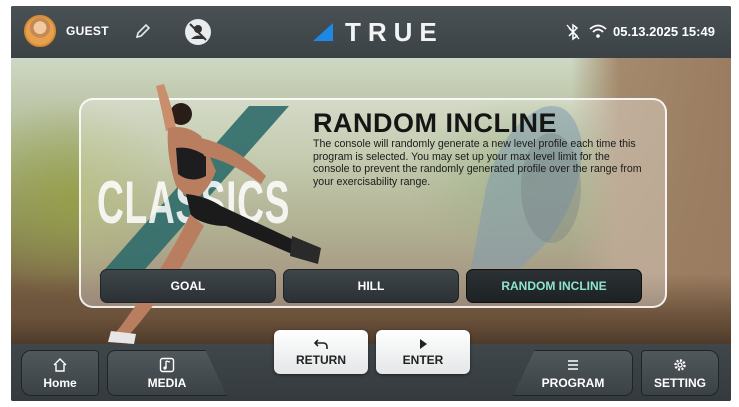 This screenshot has width=739, height=407. I want to click on return-label: RETURN, so click(321, 359).